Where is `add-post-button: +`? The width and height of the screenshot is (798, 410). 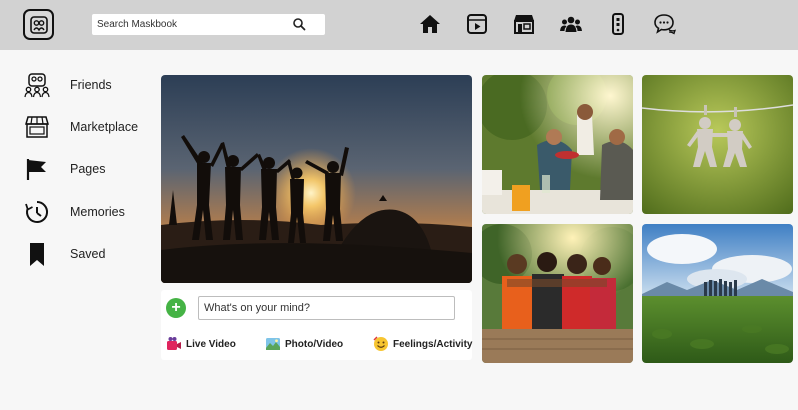 add-post-button: + is located at coordinates (176, 308).